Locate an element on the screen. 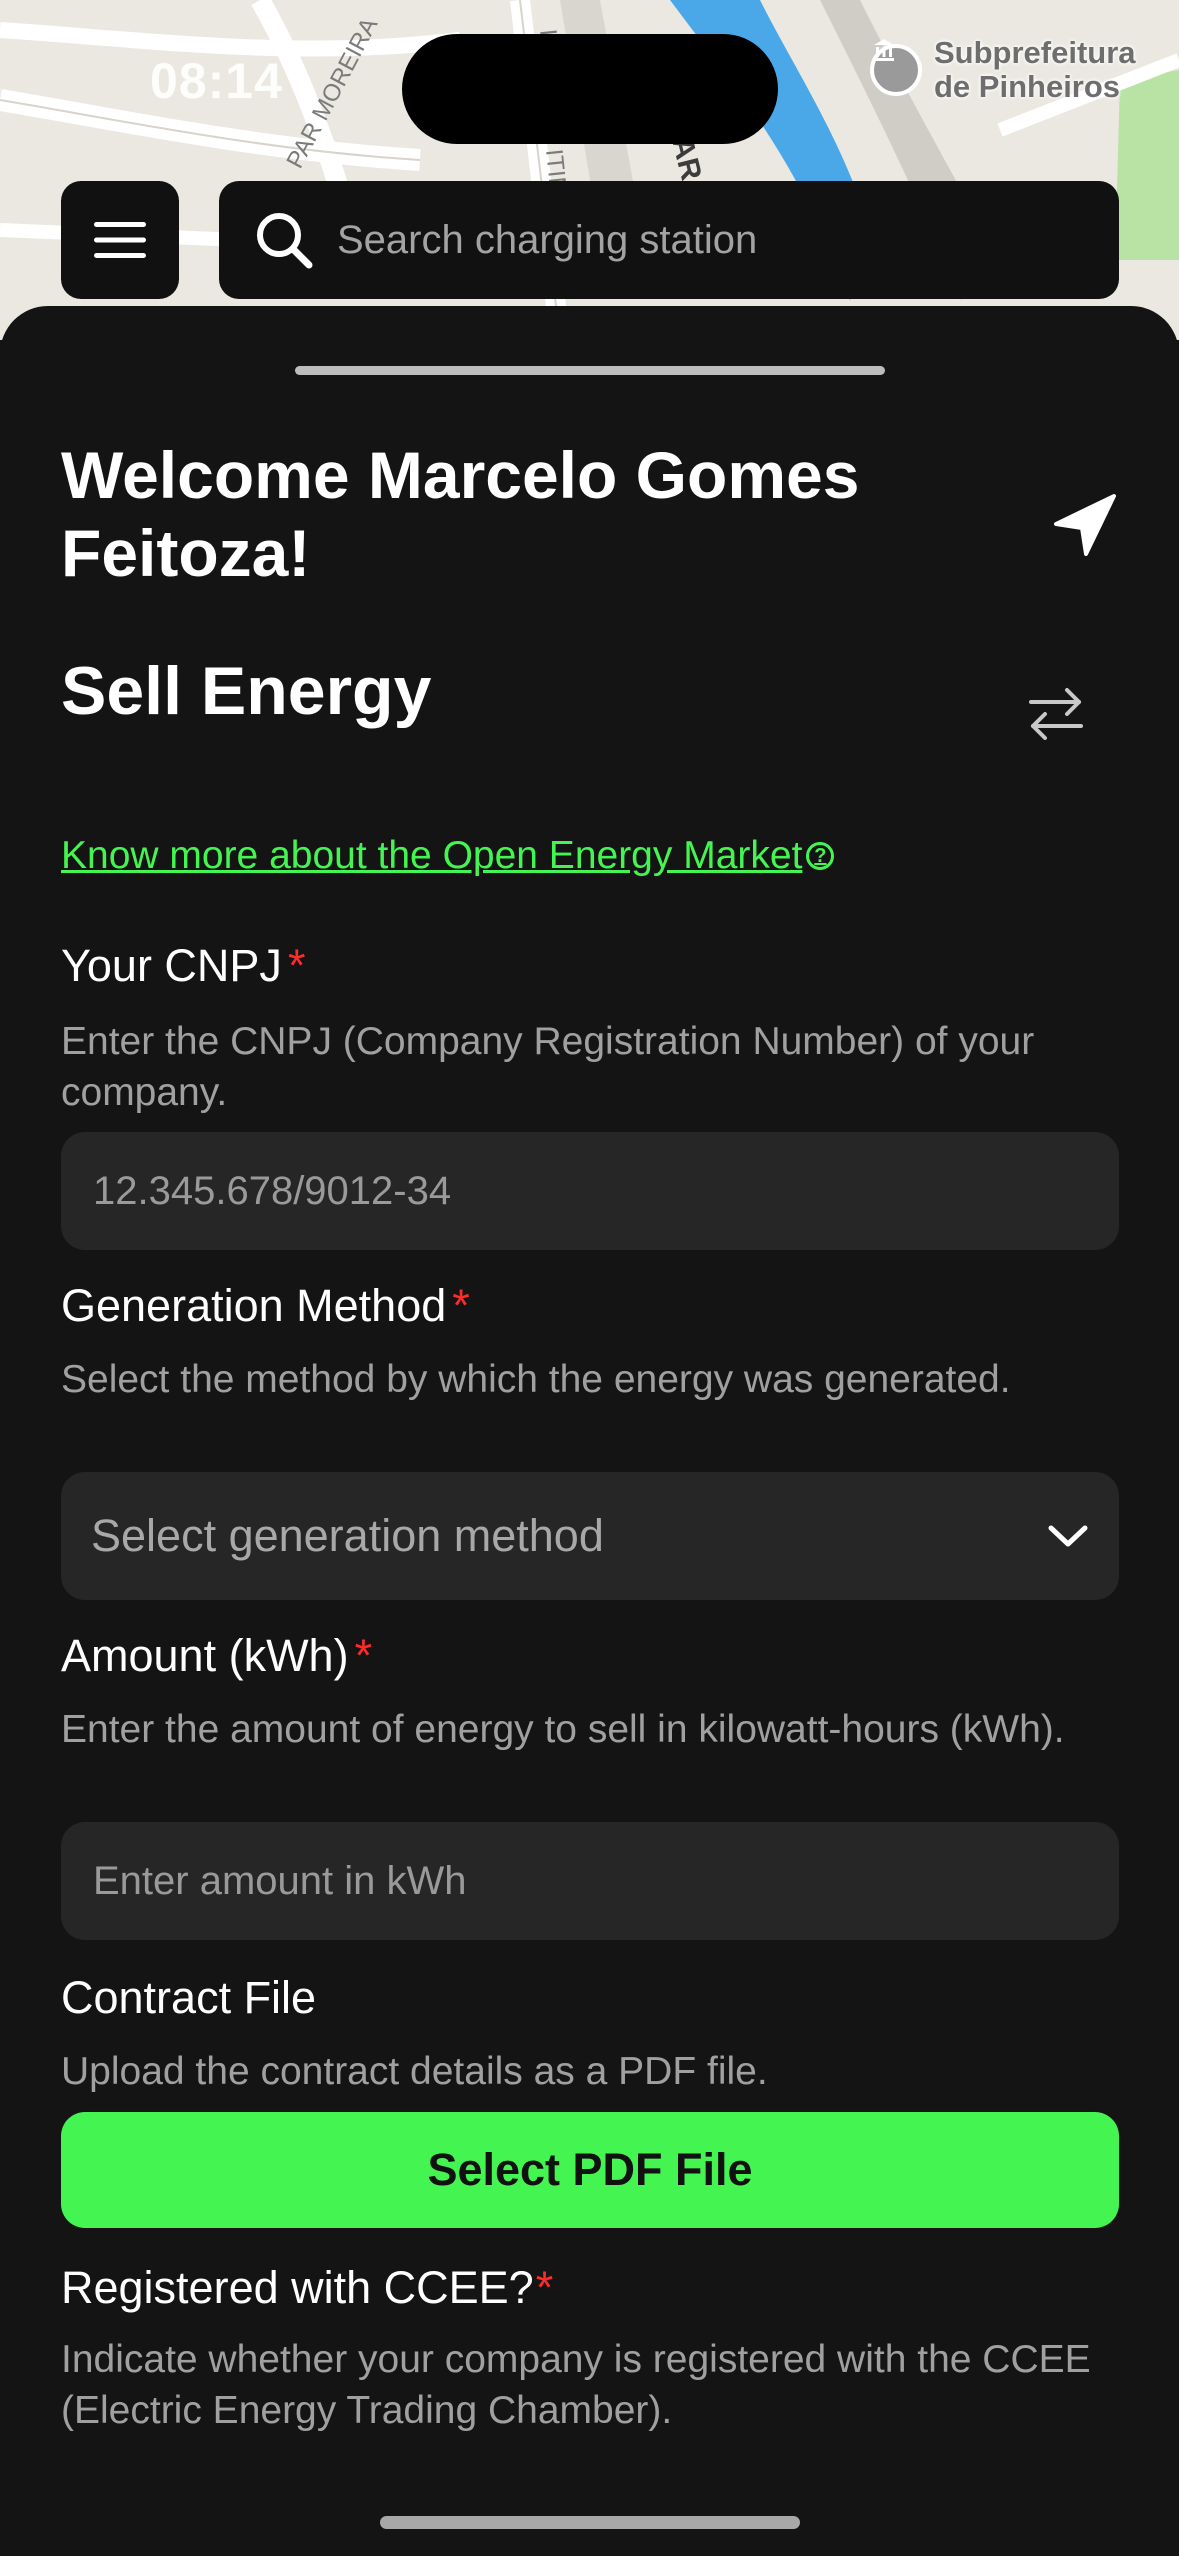 This screenshot has width=1179, height=2556. open-energy-market-link: Know more about the Open Energy Market ? is located at coordinates (448, 856).